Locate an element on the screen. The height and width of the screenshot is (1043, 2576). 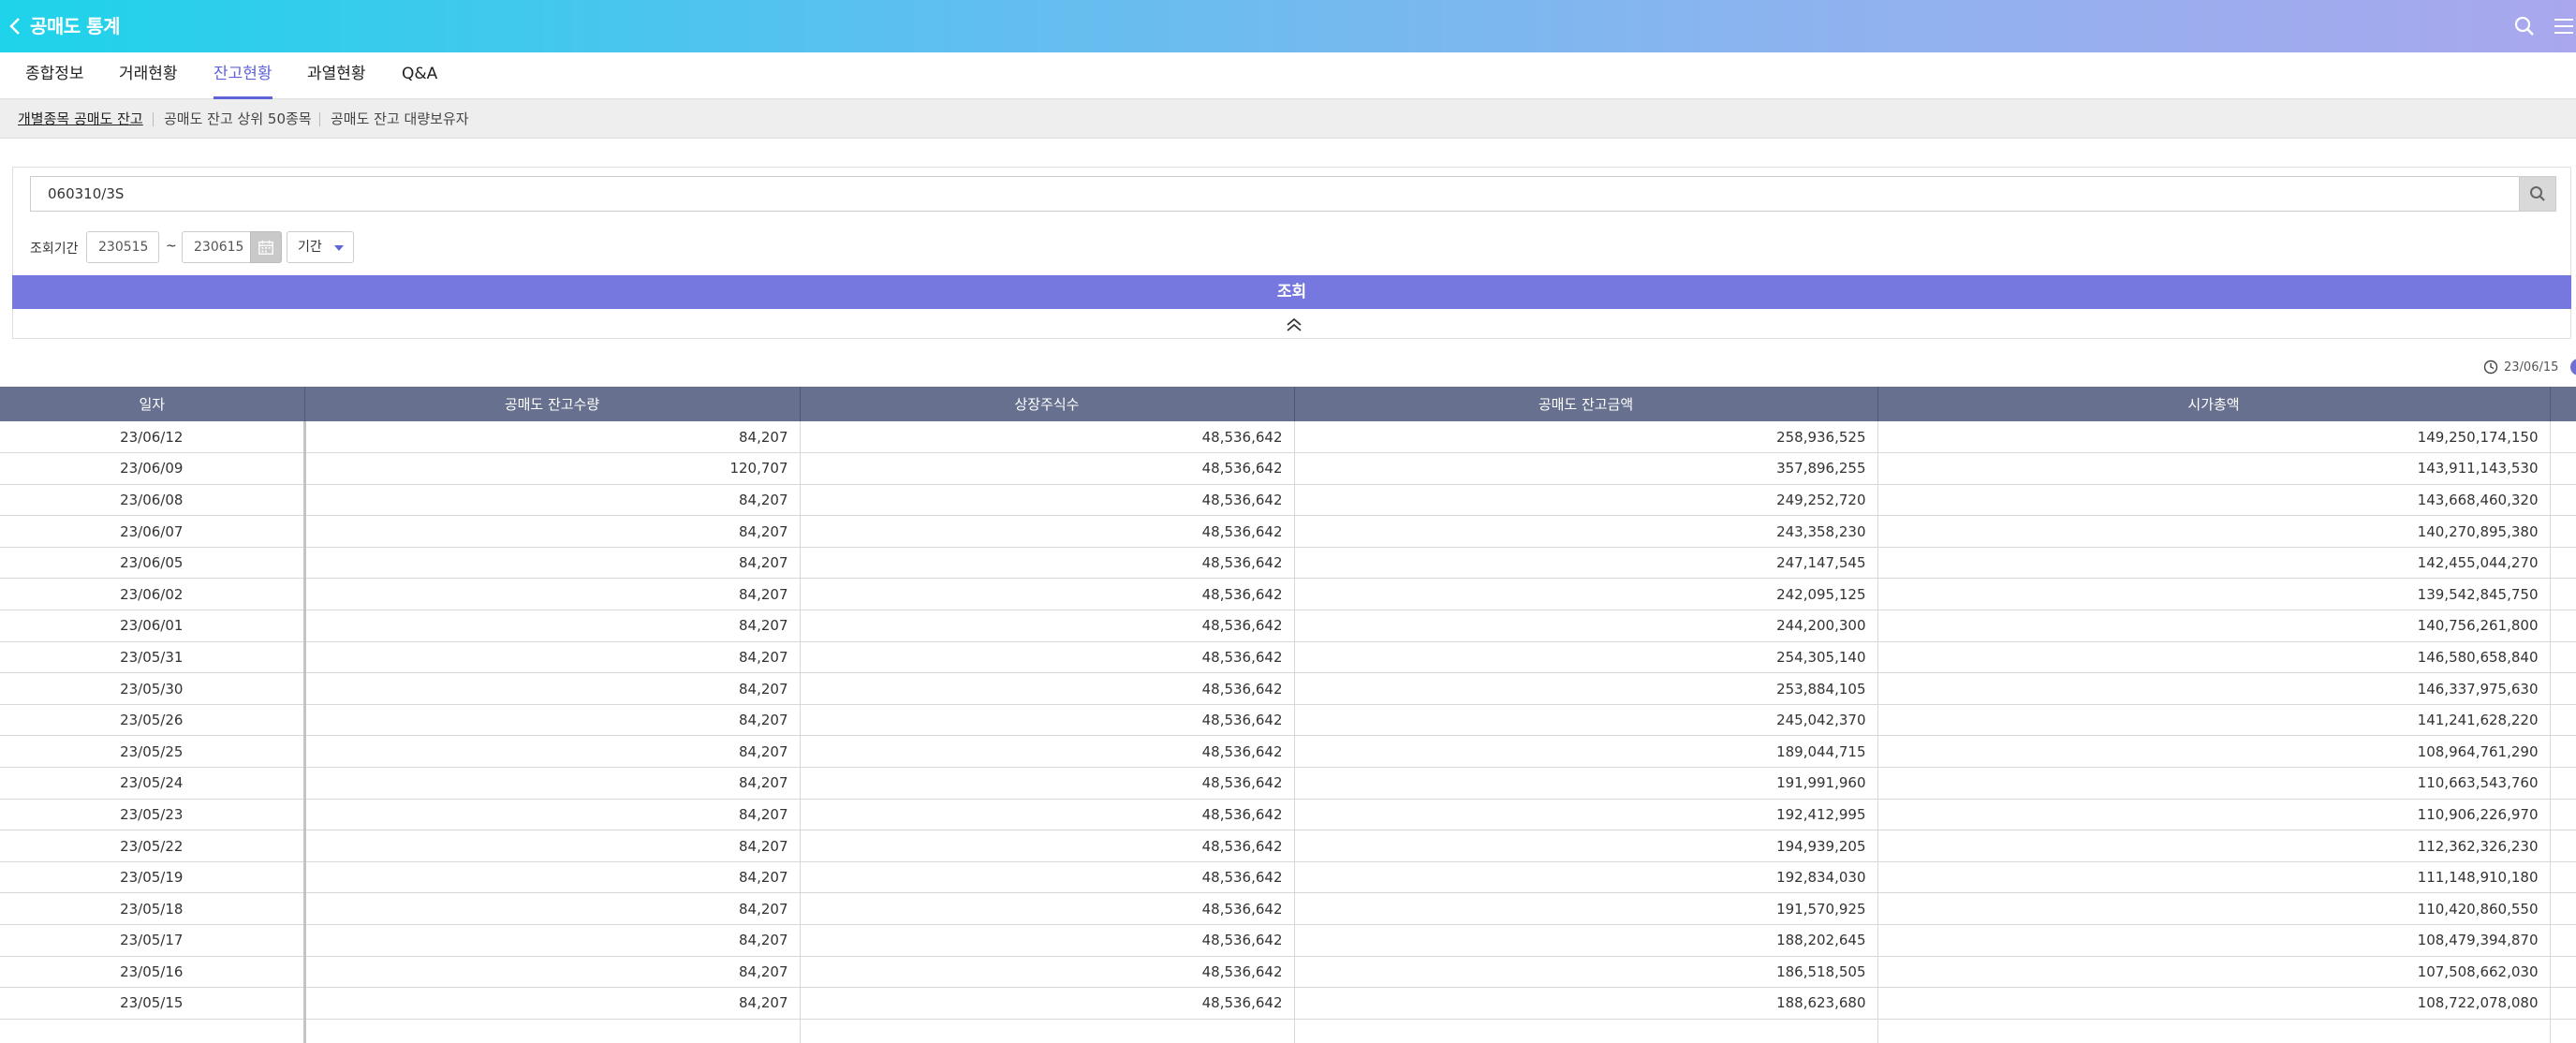
tab-trading: 거래현황 is located at coordinates (148, 75).